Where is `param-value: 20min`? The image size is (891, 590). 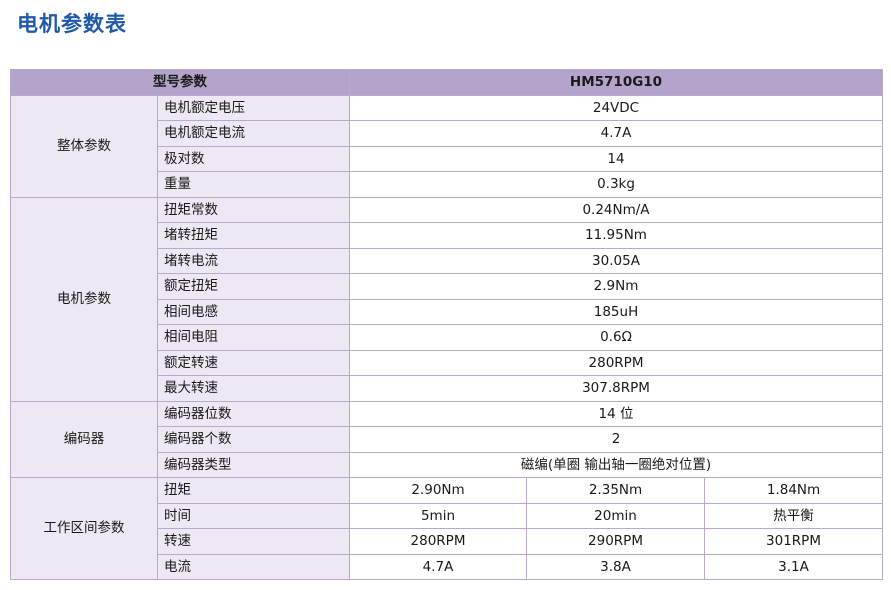
param-value: 20min is located at coordinates (615, 515).